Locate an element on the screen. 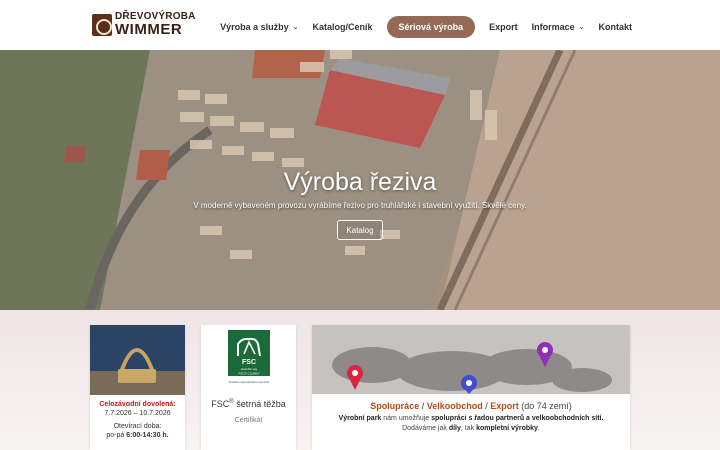 The width and height of the screenshot is (720, 450). nav-item-export: Export is located at coordinates (503, 27).